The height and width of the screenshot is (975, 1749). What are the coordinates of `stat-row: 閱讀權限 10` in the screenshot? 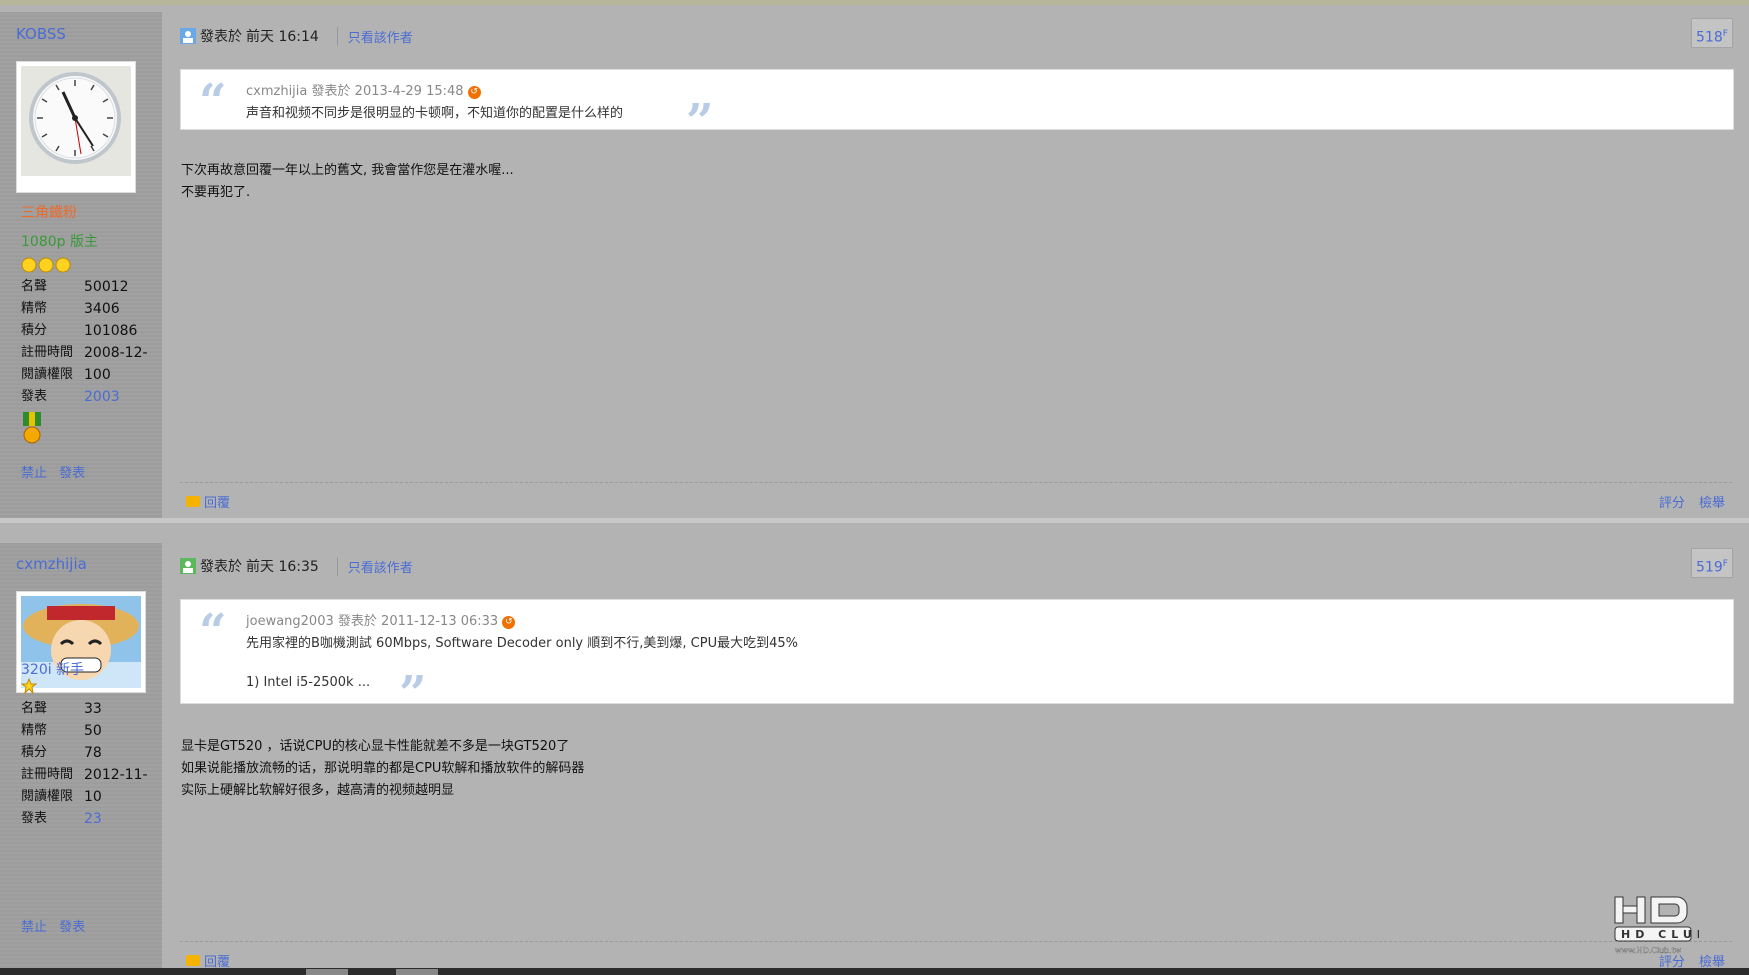 It's located at (84, 797).